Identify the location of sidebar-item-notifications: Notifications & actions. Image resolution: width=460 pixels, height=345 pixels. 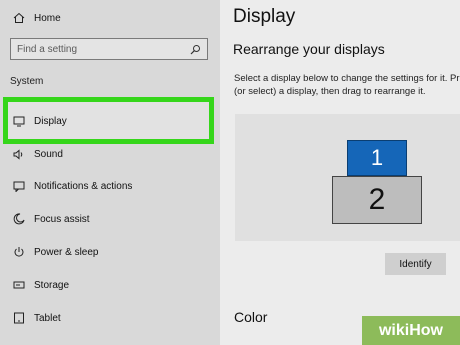
(110, 186).